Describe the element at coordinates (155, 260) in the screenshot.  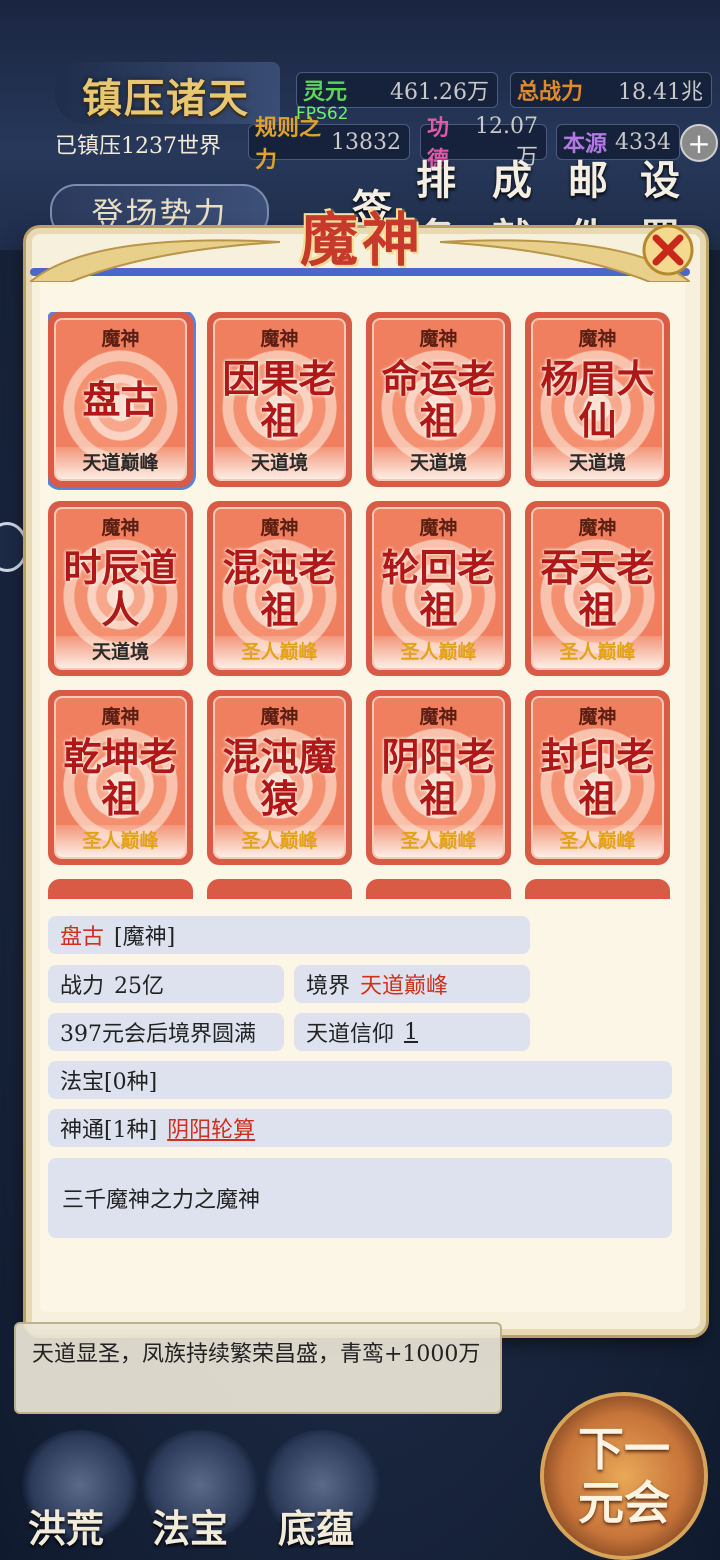
I see `left-wing-ornament` at that location.